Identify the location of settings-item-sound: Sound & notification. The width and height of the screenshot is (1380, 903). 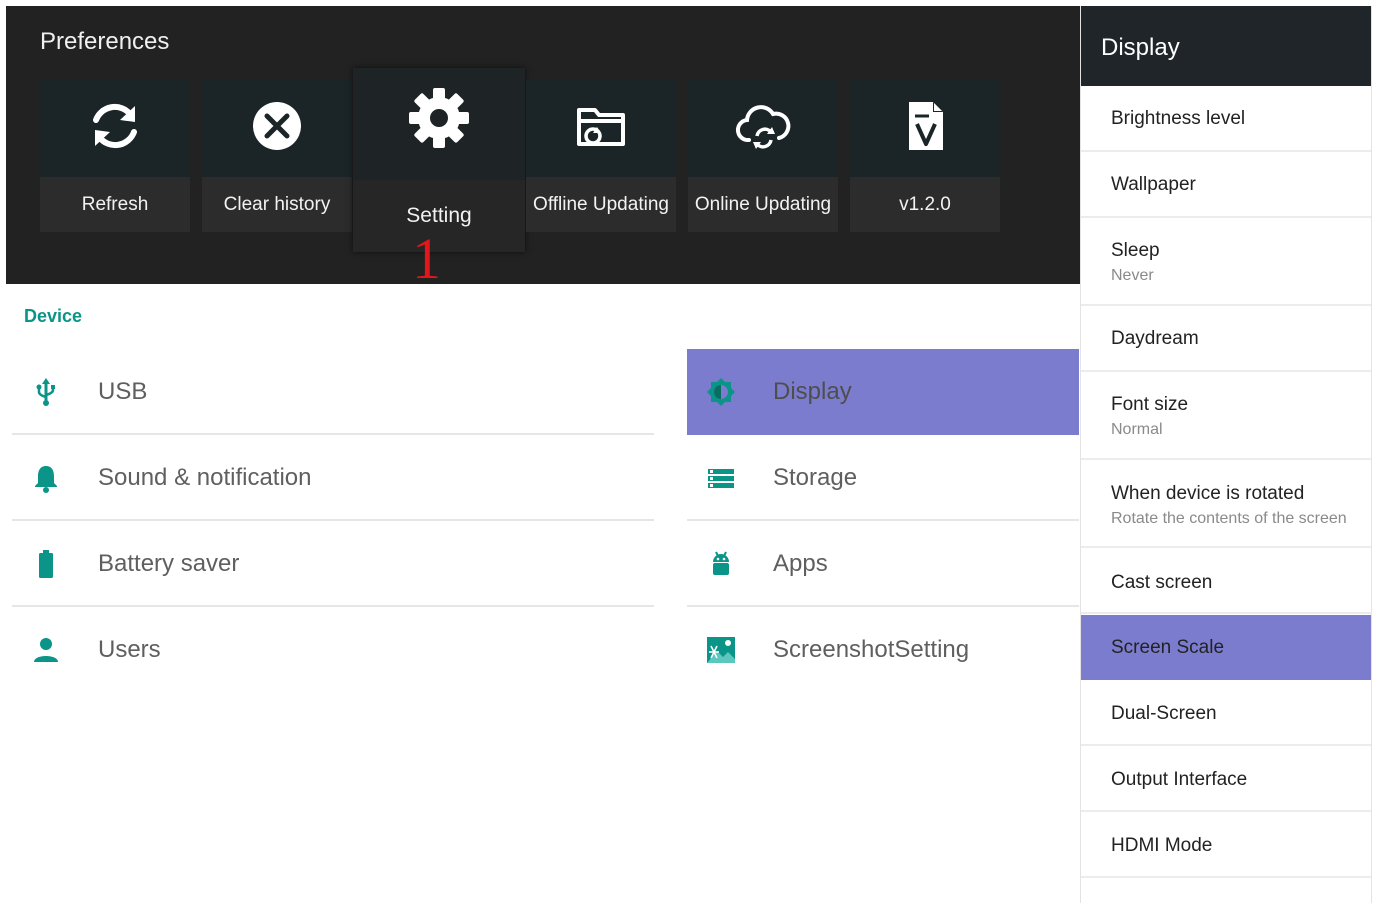
(333, 478).